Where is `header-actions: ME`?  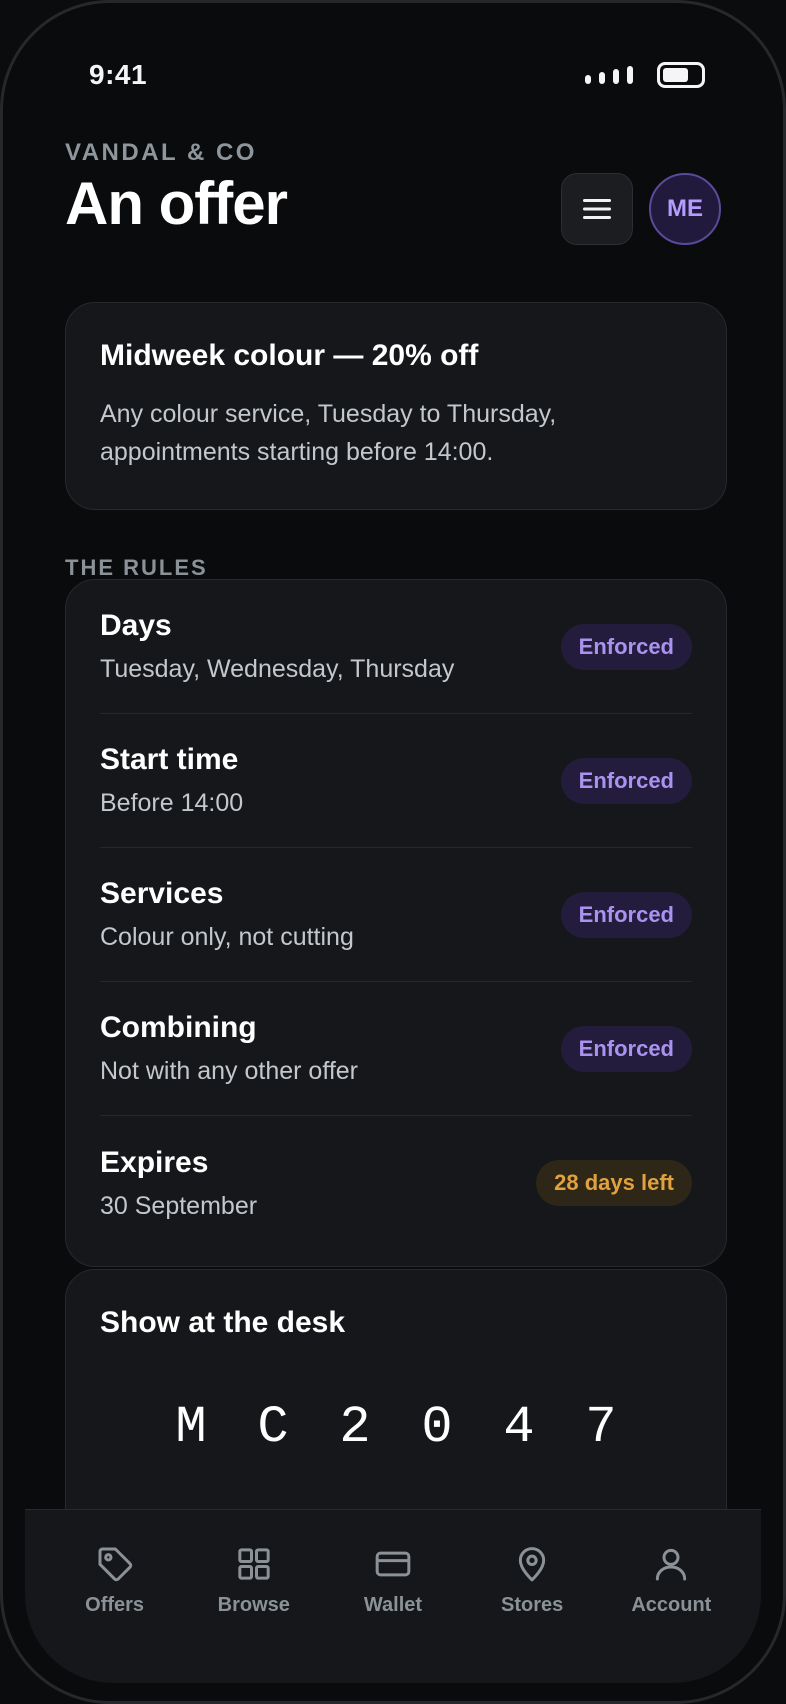
header-actions: ME is located at coordinates (641, 209).